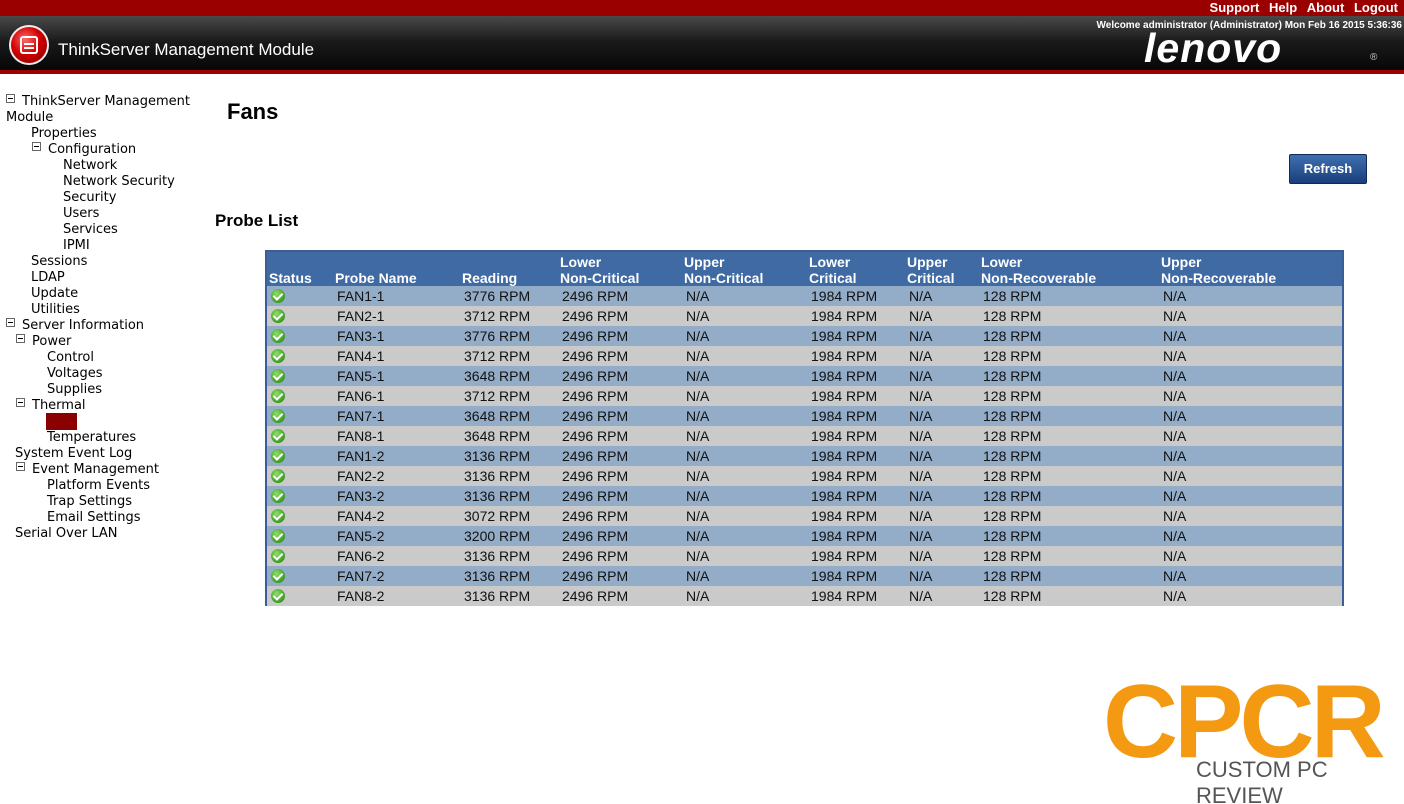 The height and width of the screenshot is (804, 1404). Describe the element at coordinates (119, 182) in the screenshot. I see `tree-item-network-security: Network Security` at that location.